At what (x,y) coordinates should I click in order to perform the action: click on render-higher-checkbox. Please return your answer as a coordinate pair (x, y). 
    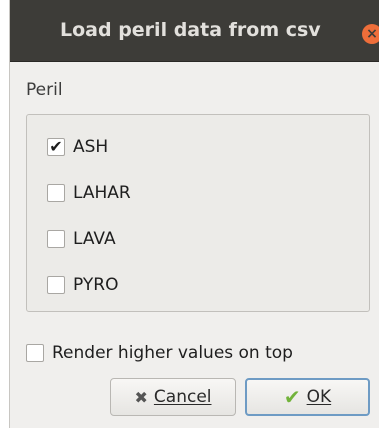
    Looking at the image, I should click on (35, 353).